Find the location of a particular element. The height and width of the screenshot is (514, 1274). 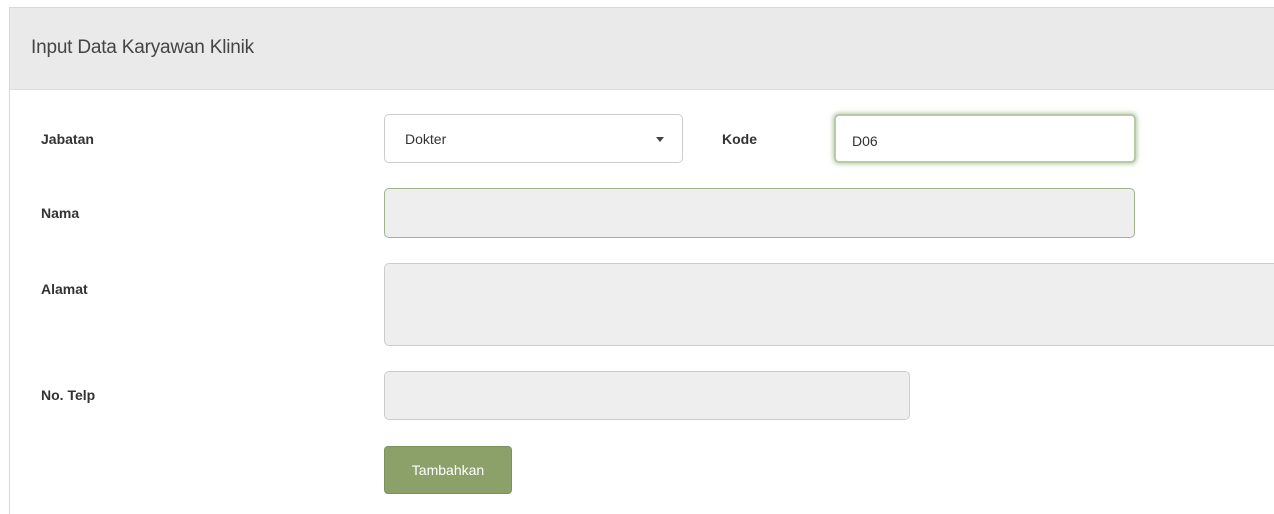

alamat-textarea is located at coordinates (829, 304).